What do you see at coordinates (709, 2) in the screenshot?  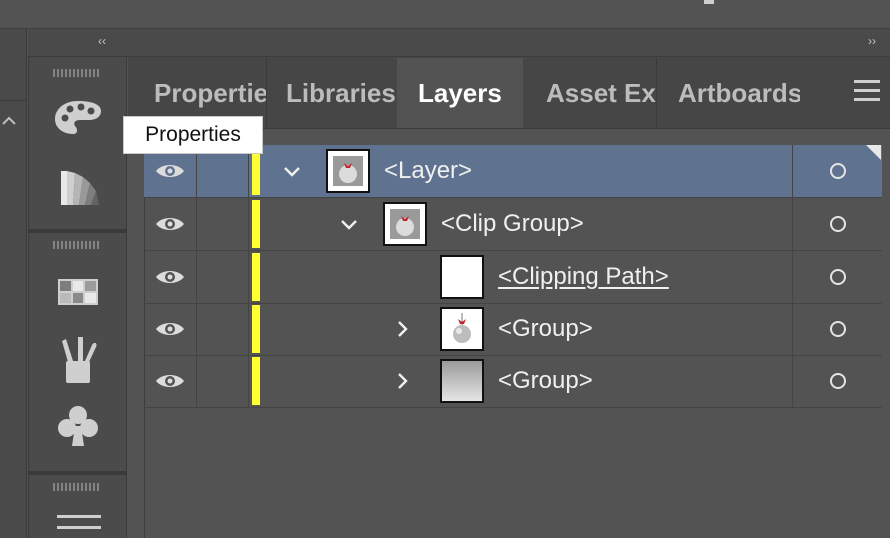 I see `top-indicator` at bounding box center [709, 2].